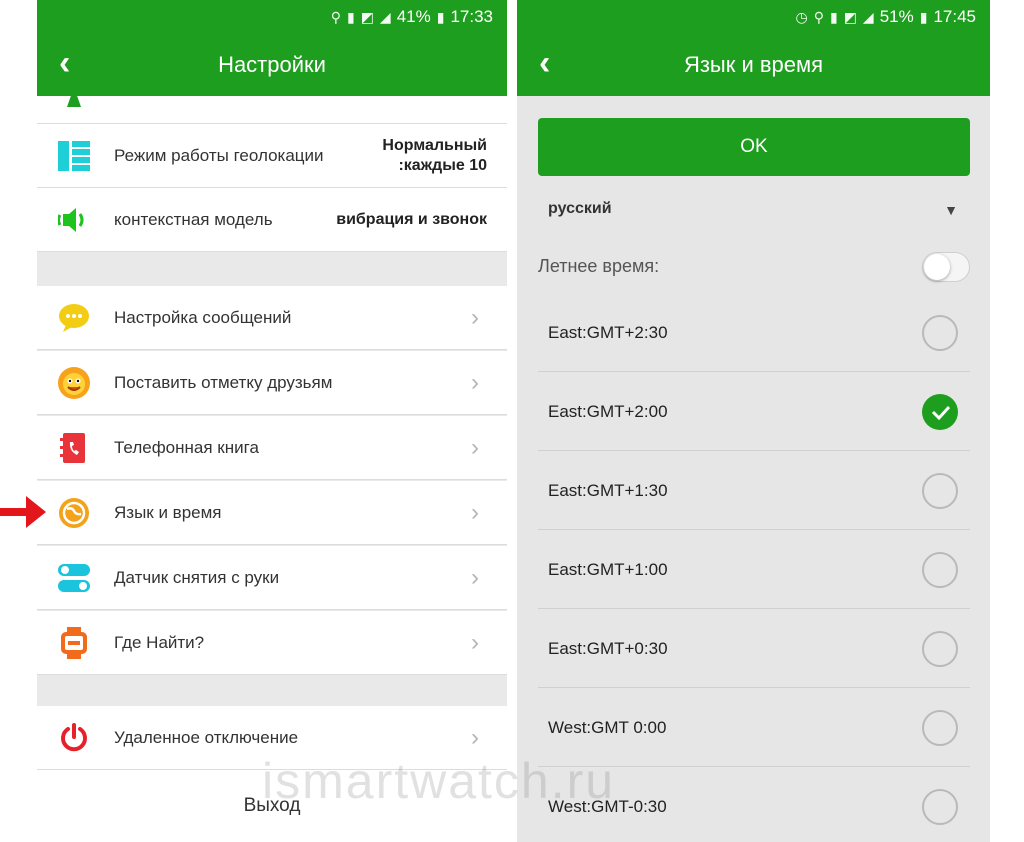  Describe the element at coordinates (74, 513) in the screenshot. I see `globe-icon` at that location.